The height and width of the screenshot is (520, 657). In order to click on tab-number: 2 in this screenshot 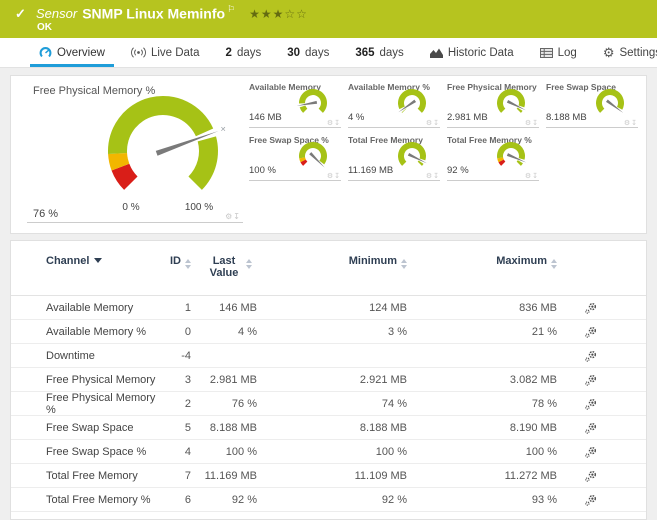, I will do `click(228, 52)`.